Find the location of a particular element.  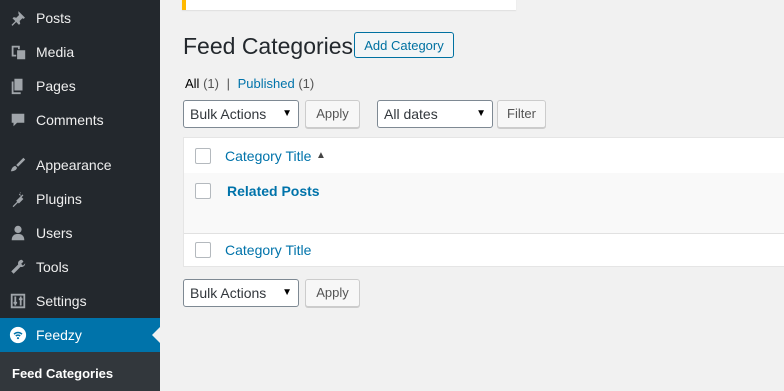

media-icon is located at coordinates (18, 52).